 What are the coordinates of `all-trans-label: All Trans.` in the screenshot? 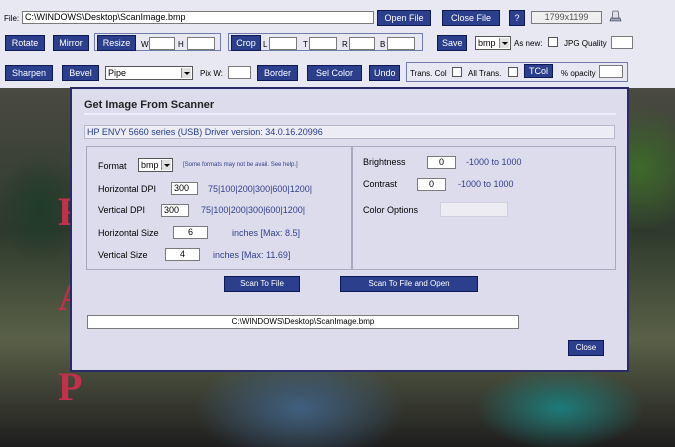 It's located at (485, 73).